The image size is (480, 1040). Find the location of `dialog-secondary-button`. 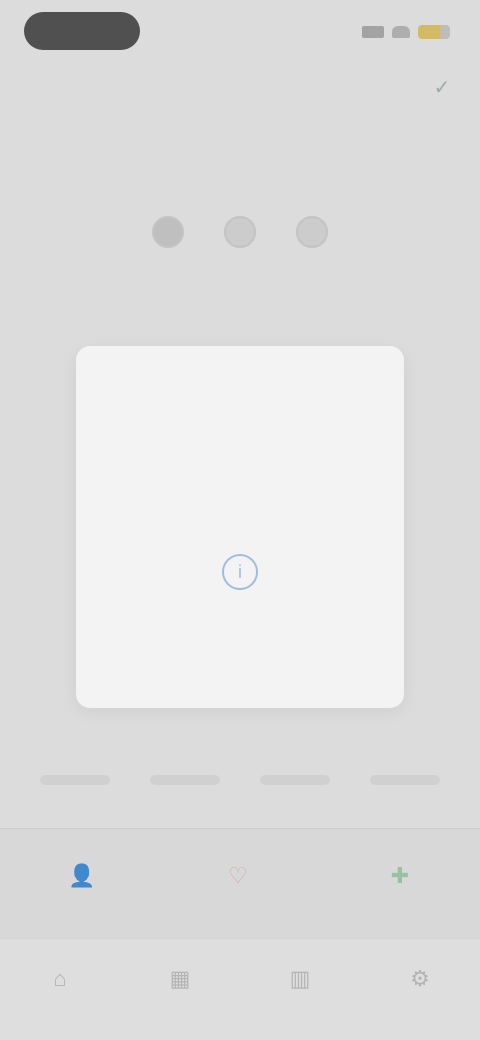

dialog-secondary-button is located at coordinates (240, 680).